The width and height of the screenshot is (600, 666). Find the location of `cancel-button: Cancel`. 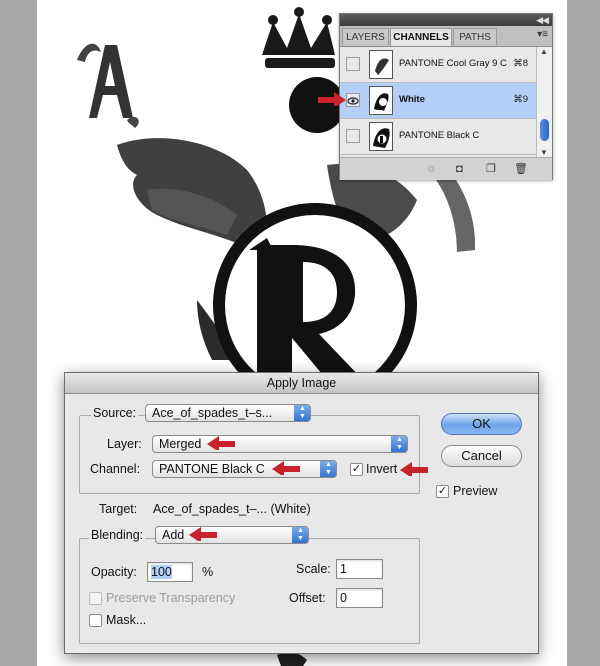

cancel-button: Cancel is located at coordinates (481, 456).